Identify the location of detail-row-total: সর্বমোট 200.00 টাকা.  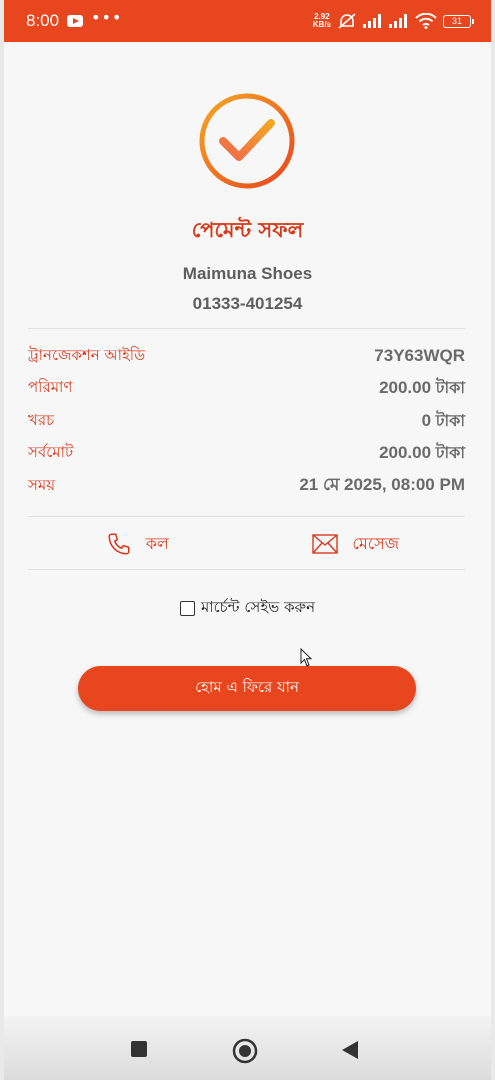
(246, 454).